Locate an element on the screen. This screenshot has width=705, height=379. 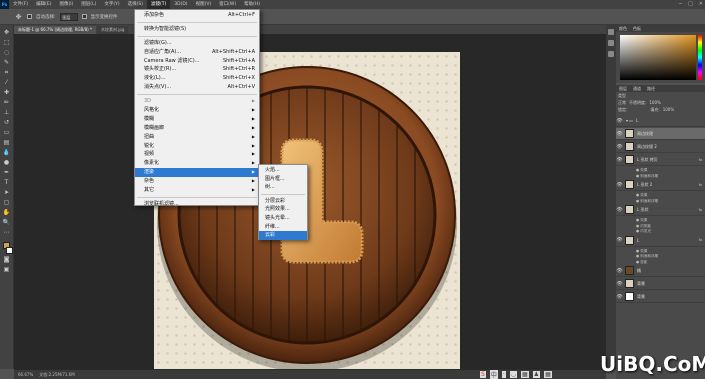
history-brush-tool-icon: ↺ is located at coordinates (6, 123).